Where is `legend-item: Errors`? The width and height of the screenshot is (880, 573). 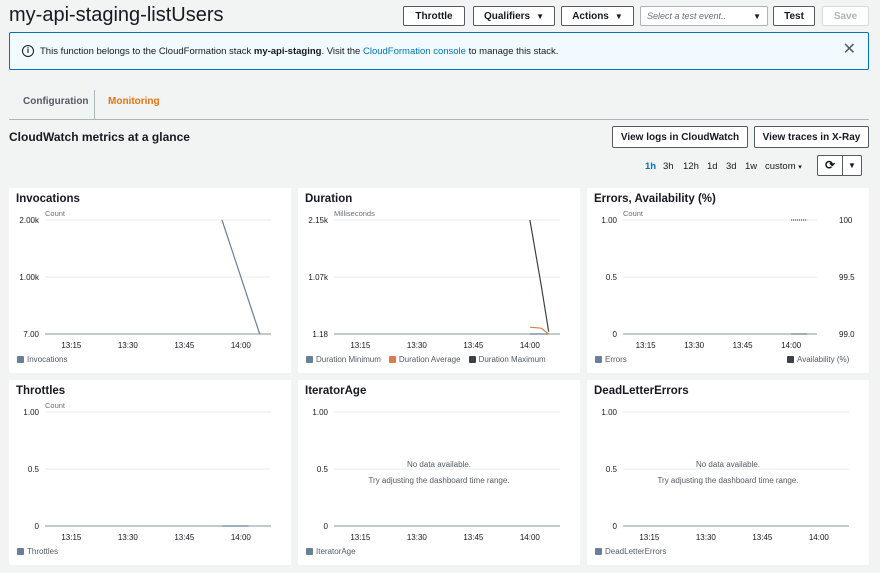
legend-item: Errors is located at coordinates (611, 359).